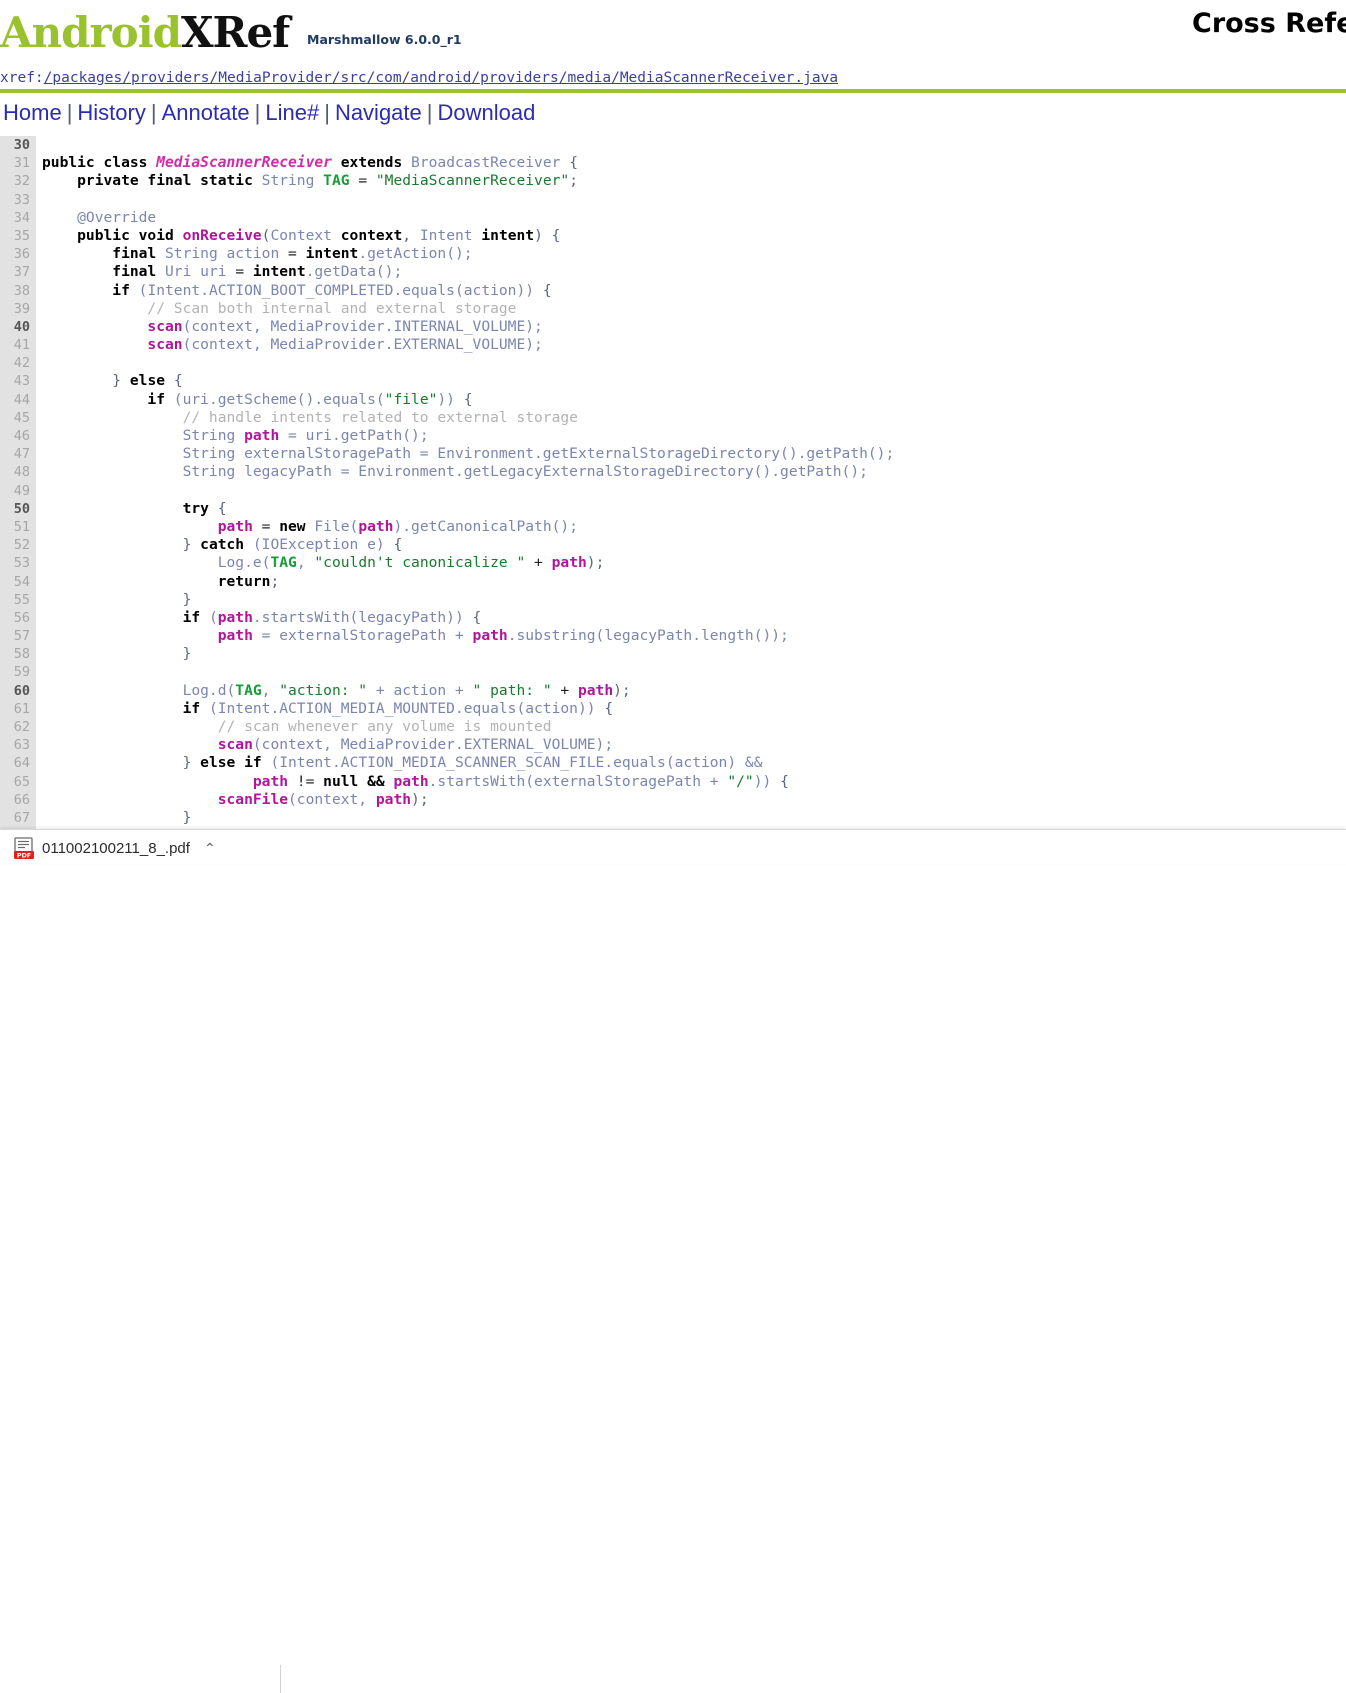  I want to click on code-line: 42, so click(673, 363).